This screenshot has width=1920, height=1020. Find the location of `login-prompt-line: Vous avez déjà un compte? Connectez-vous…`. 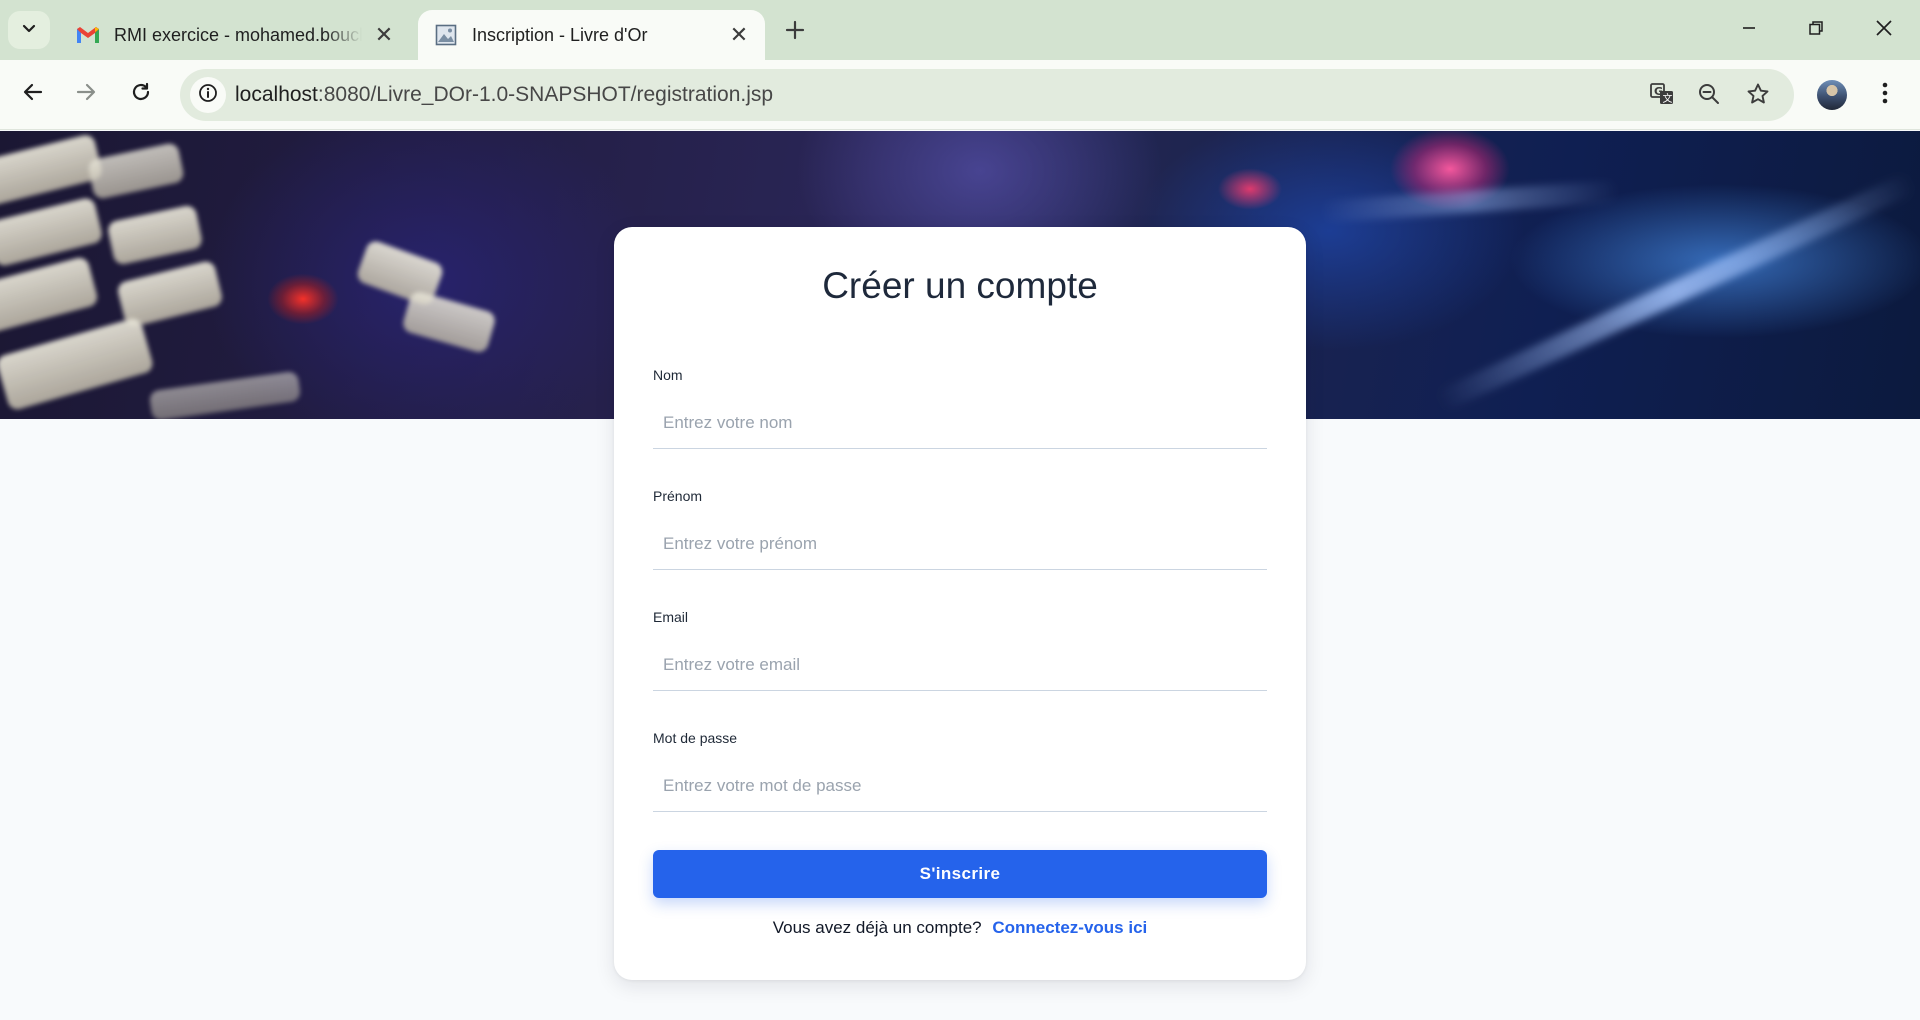

login-prompt-line: Vous avez déjà un compte? Connectez-vous… is located at coordinates (960, 928).